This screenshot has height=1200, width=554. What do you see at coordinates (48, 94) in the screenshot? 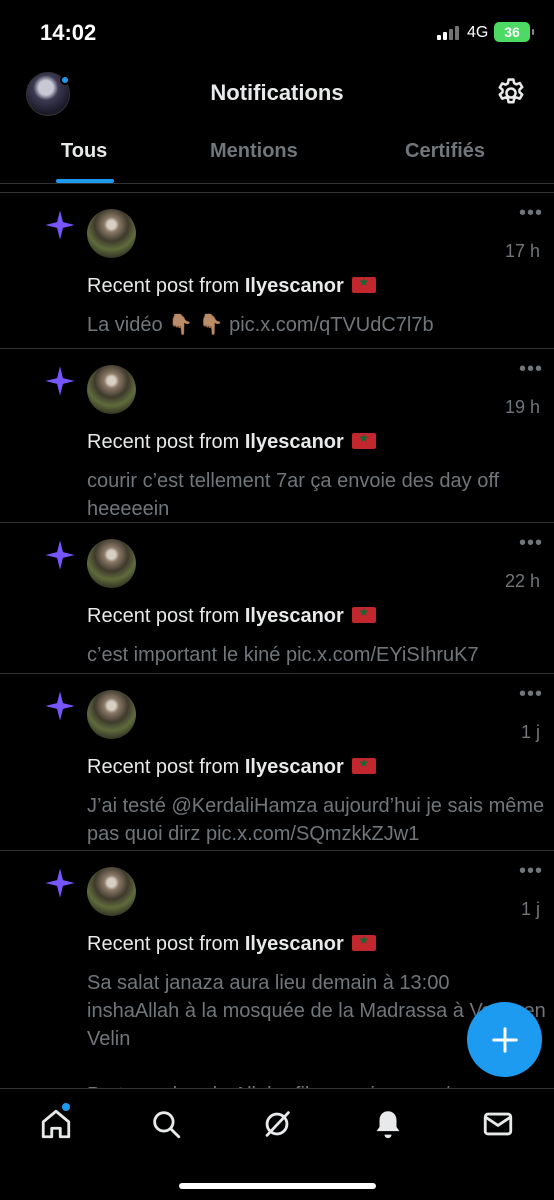
I see `profile-avatar` at bounding box center [48, 94].